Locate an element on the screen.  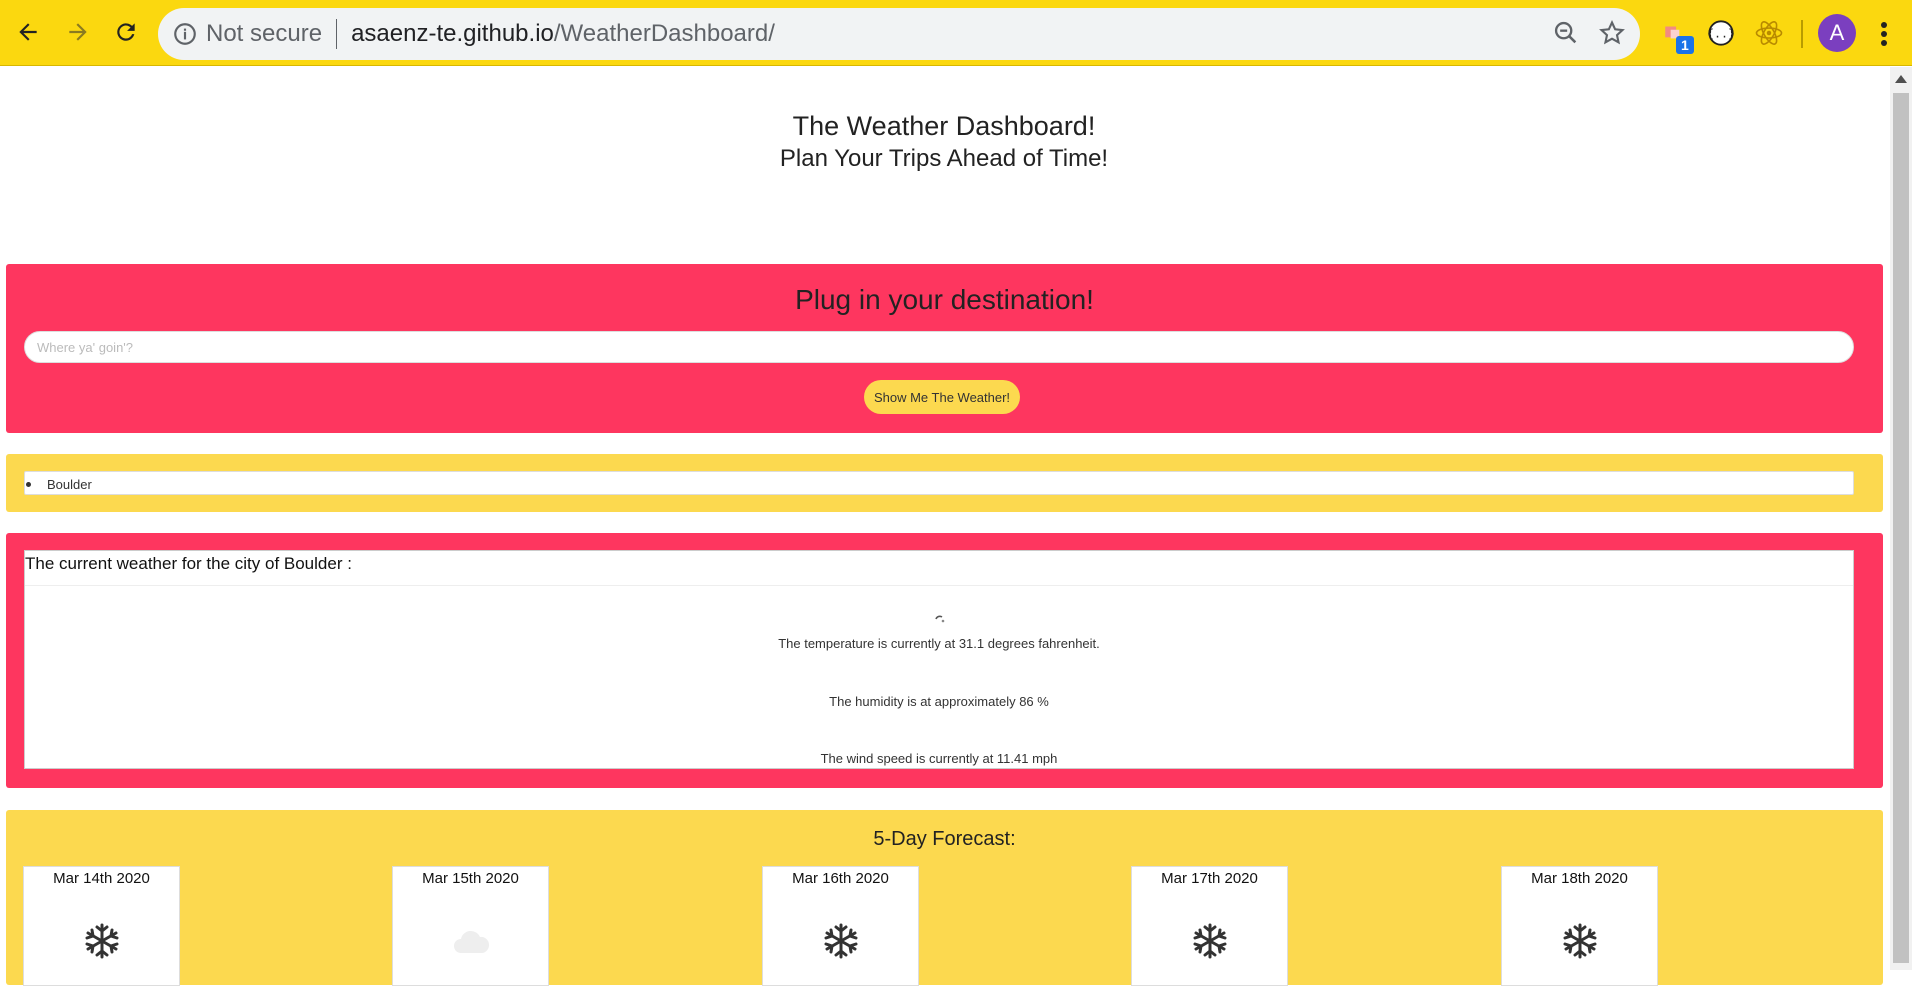
search-history-panel: Boulder is located at coordinates (944, 483).